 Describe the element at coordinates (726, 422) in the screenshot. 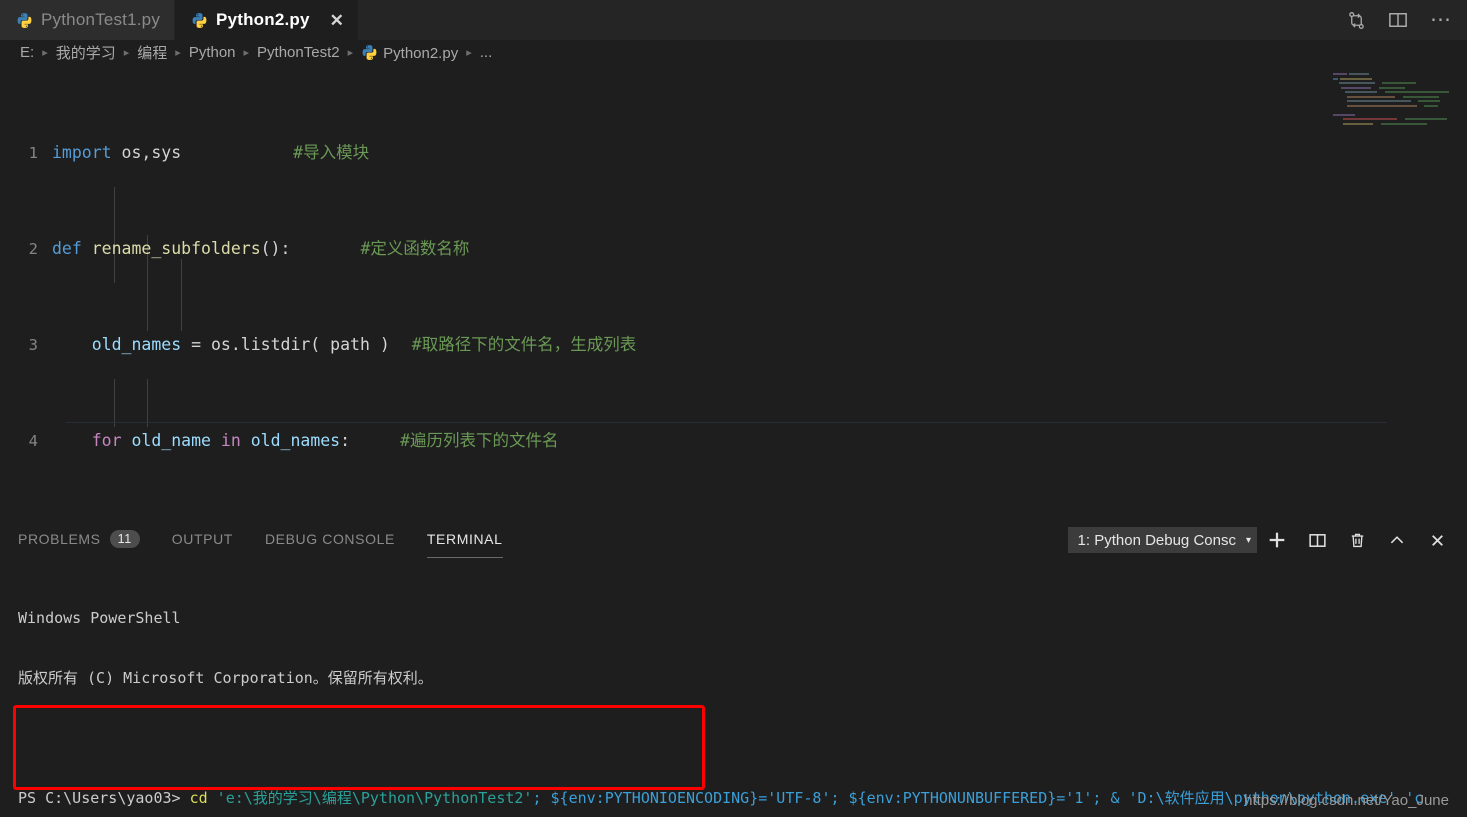

I see `current-line-border` at that location.